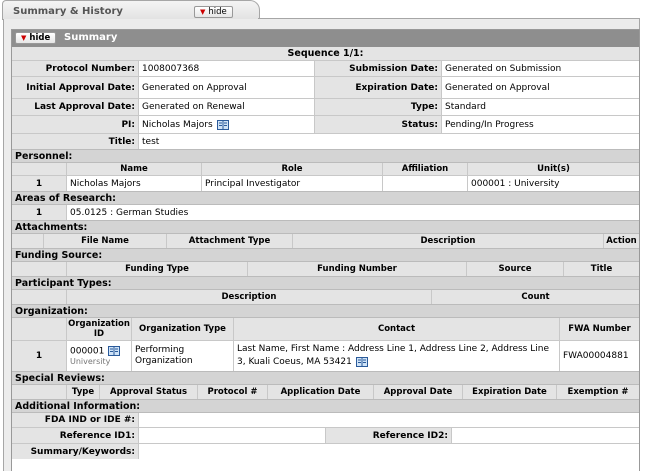 The image size is (648, 471). Describe the element at coordinates (325, 227) in the screenshot. I see `attachments-section: Attachments:` at that location.